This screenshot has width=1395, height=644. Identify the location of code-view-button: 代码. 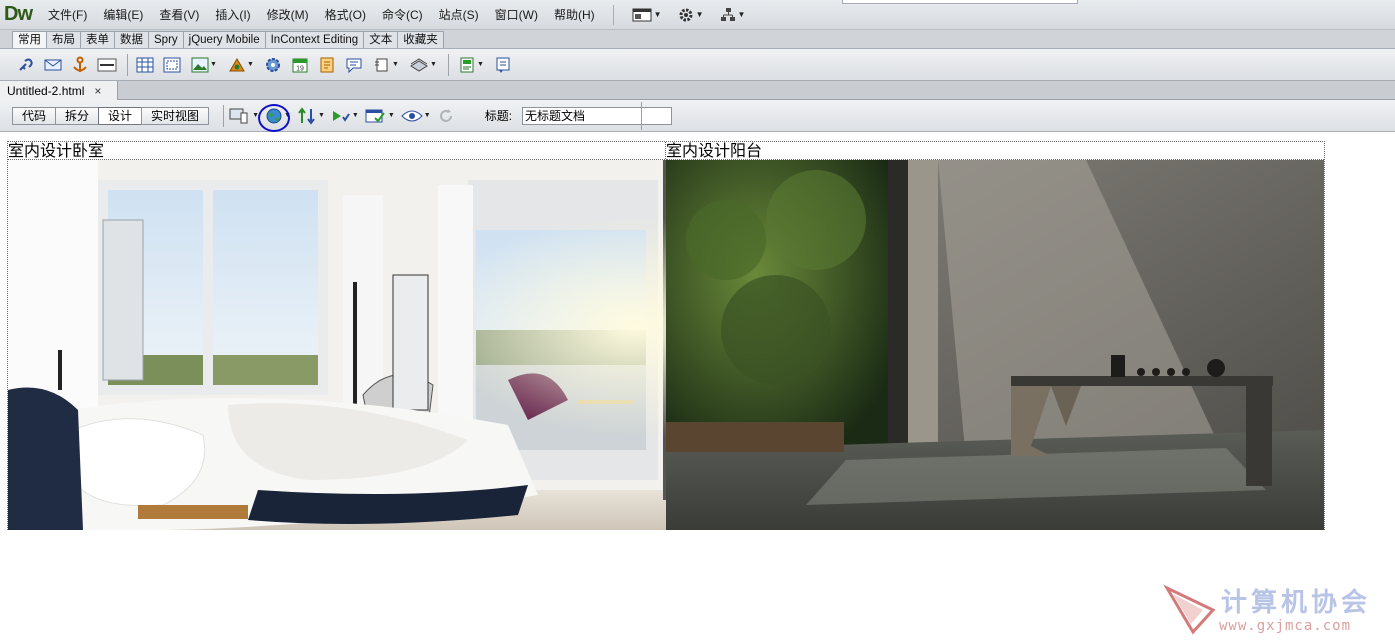
(34, 115).